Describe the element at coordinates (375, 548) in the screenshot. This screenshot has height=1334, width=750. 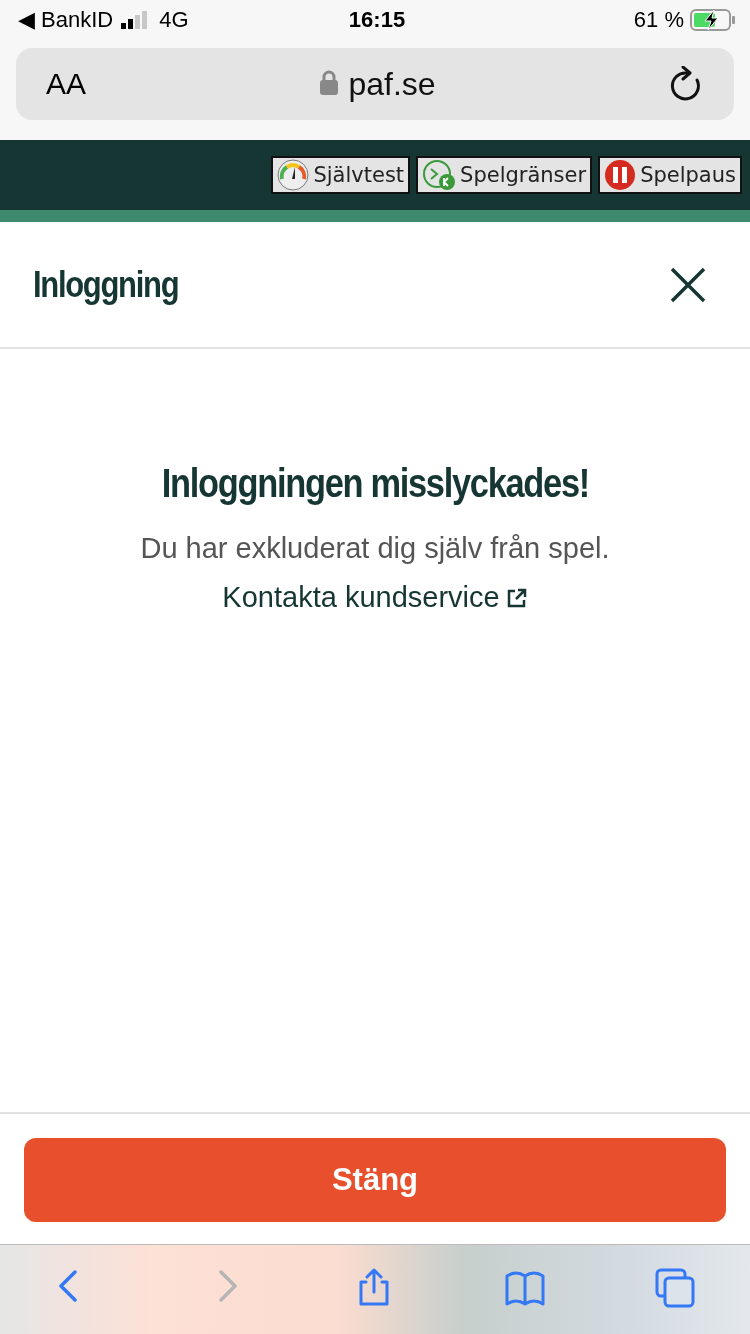
I see `error-message: Du har exkluderat dig själv från spel.` at that location.